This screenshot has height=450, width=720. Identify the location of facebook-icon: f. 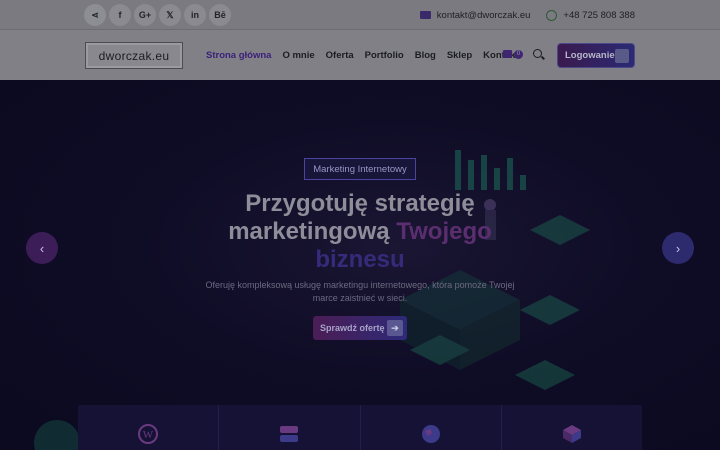
(120, 15).